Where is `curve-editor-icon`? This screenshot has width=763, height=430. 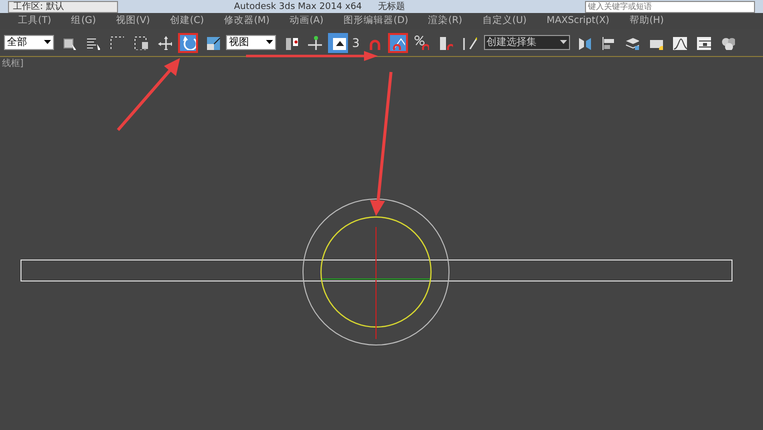
curve-editor-icon is located at coordinates (680, 42).